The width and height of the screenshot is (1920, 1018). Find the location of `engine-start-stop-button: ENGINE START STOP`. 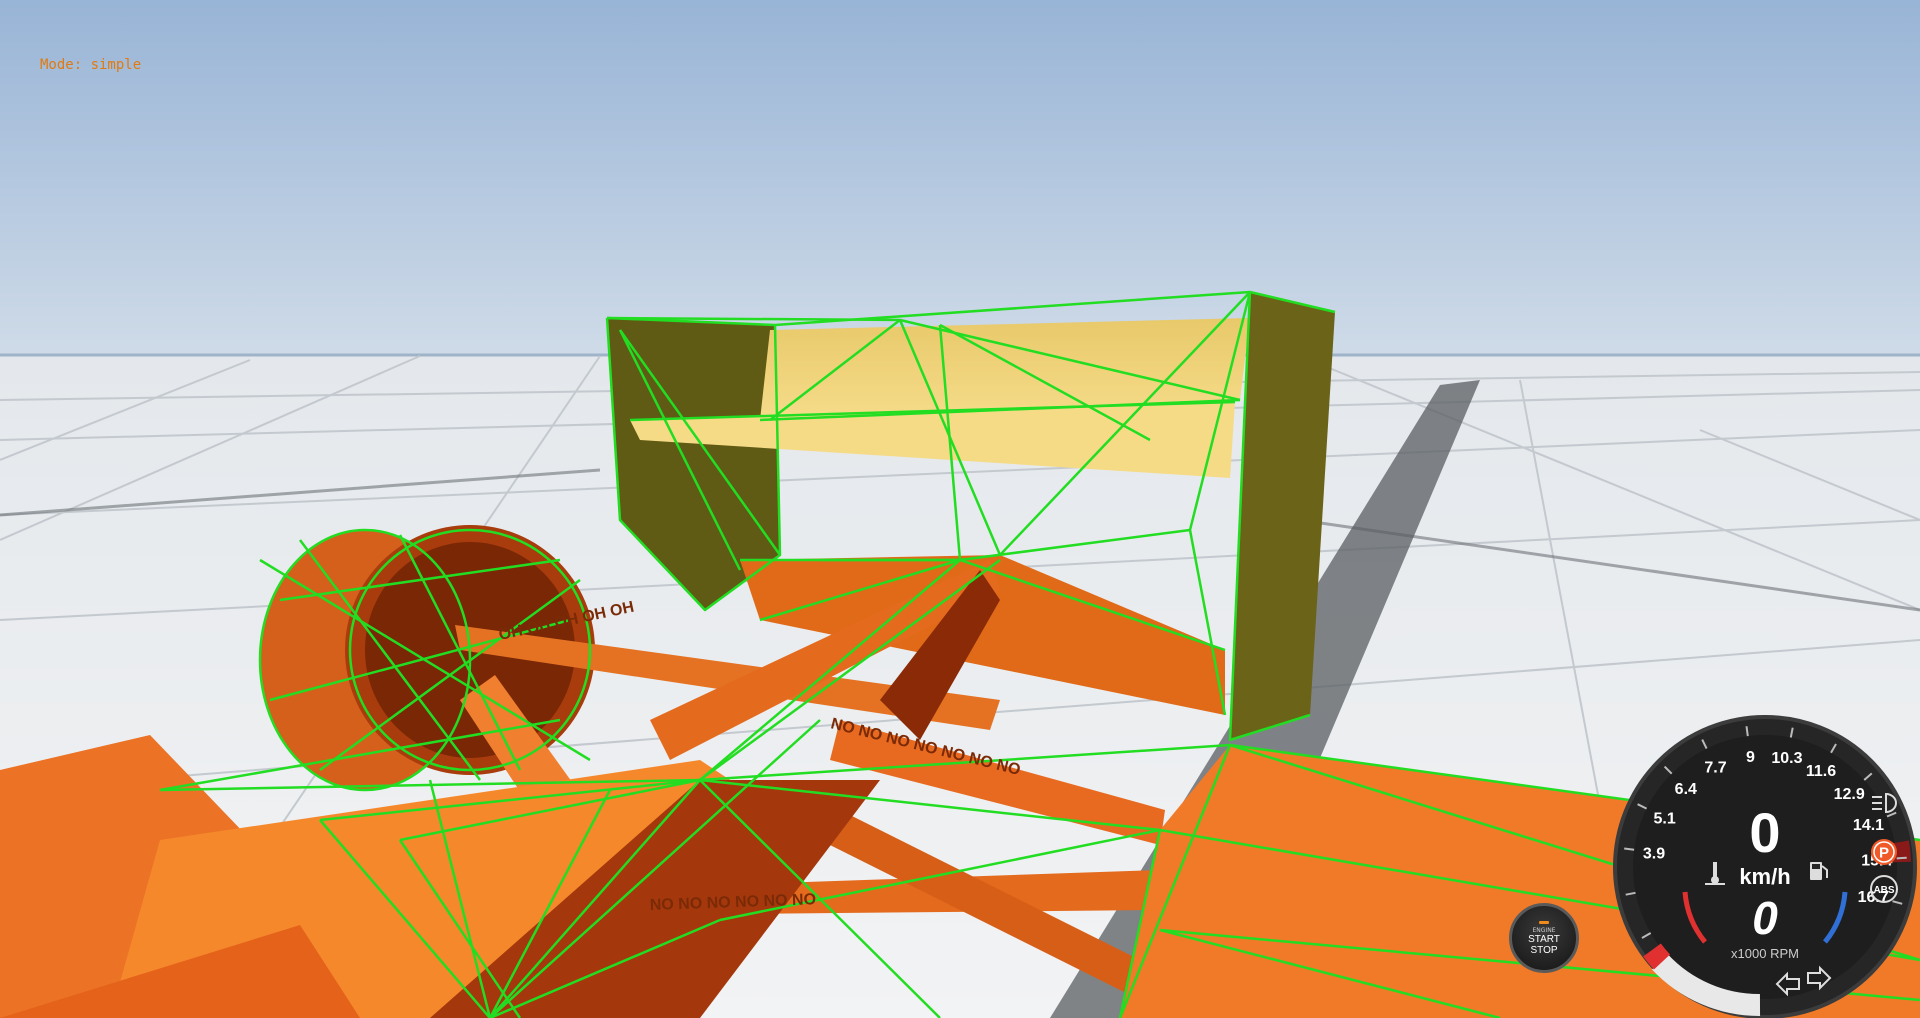

engine-start-stop-button: ENGINE START STOP is located at coordinates (1544, 938).